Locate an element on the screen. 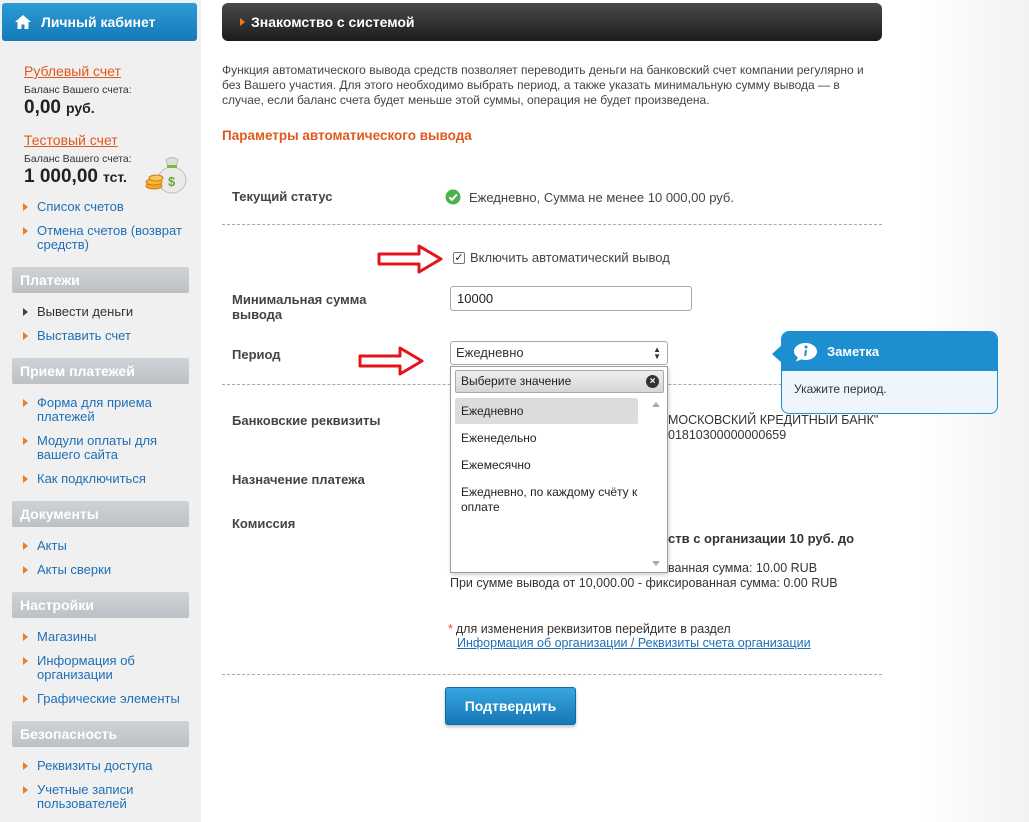 The width and height of the screenshot is (1029, 822). sidebar-item-graphics: Графические элементы is located at coordinates (117, 699).